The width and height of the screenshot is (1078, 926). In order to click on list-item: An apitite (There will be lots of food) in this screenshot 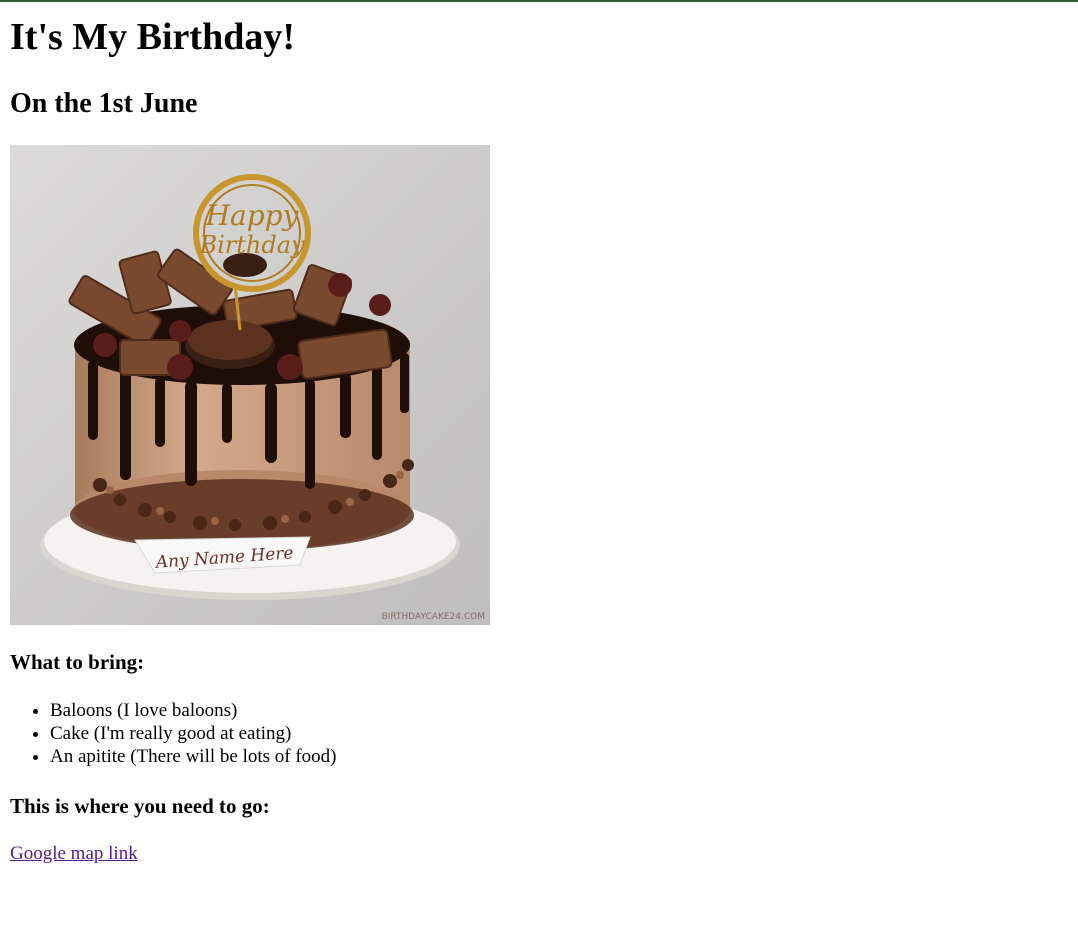, I will do `click(193, 756)`.